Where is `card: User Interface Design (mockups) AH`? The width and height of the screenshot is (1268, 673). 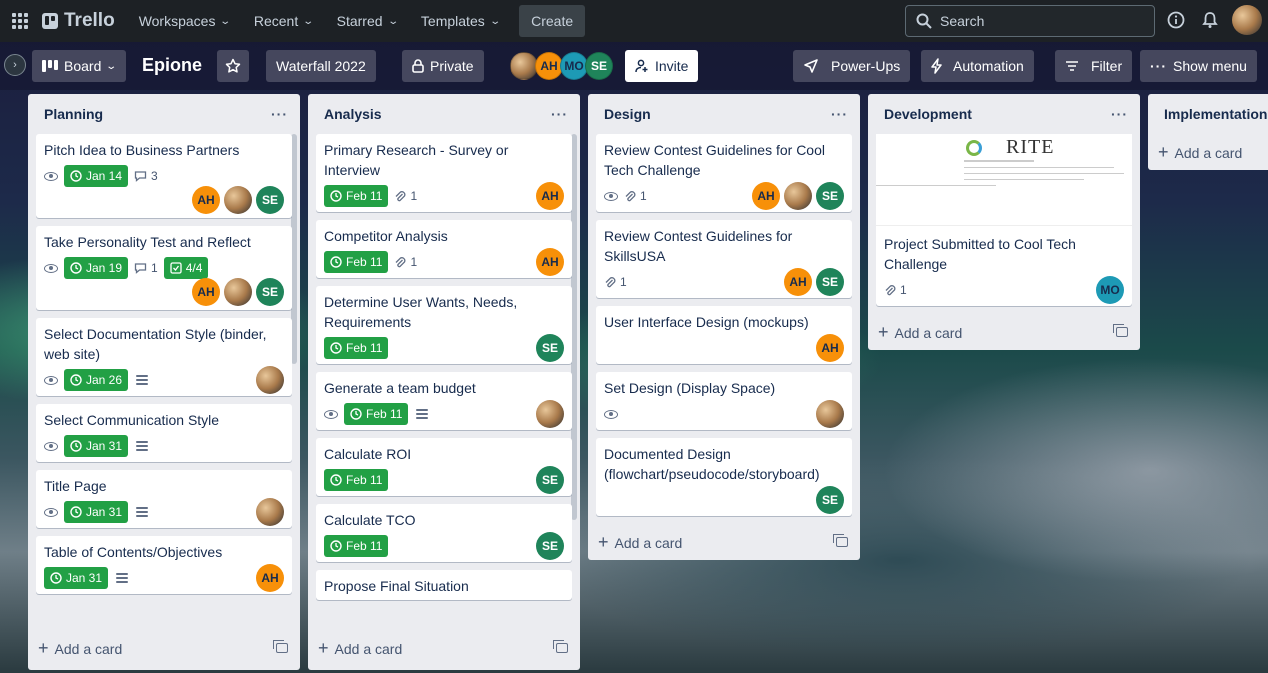 card: User Interface Design (mockups) AH is located at coordinates (724, 335).